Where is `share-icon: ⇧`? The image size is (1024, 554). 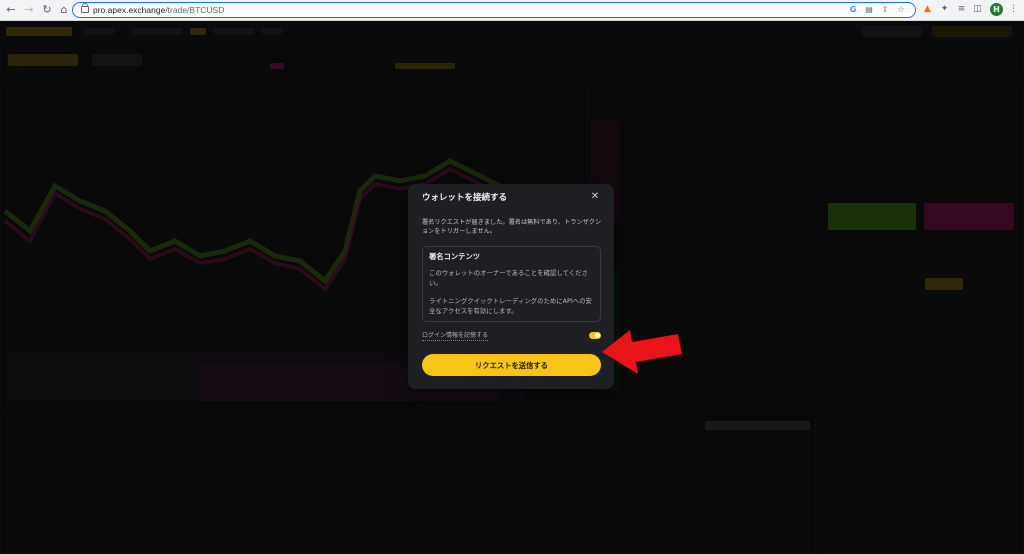
share-icon: ⇧ is located at coordinates (885, 10).